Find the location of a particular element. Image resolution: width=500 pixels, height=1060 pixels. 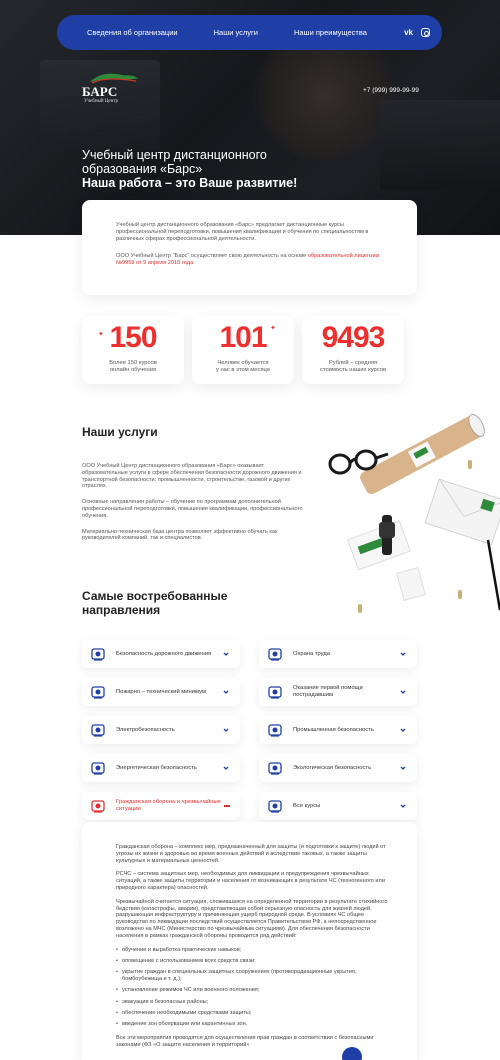

office-supplies-illustration is located at coordinates (414, 513).